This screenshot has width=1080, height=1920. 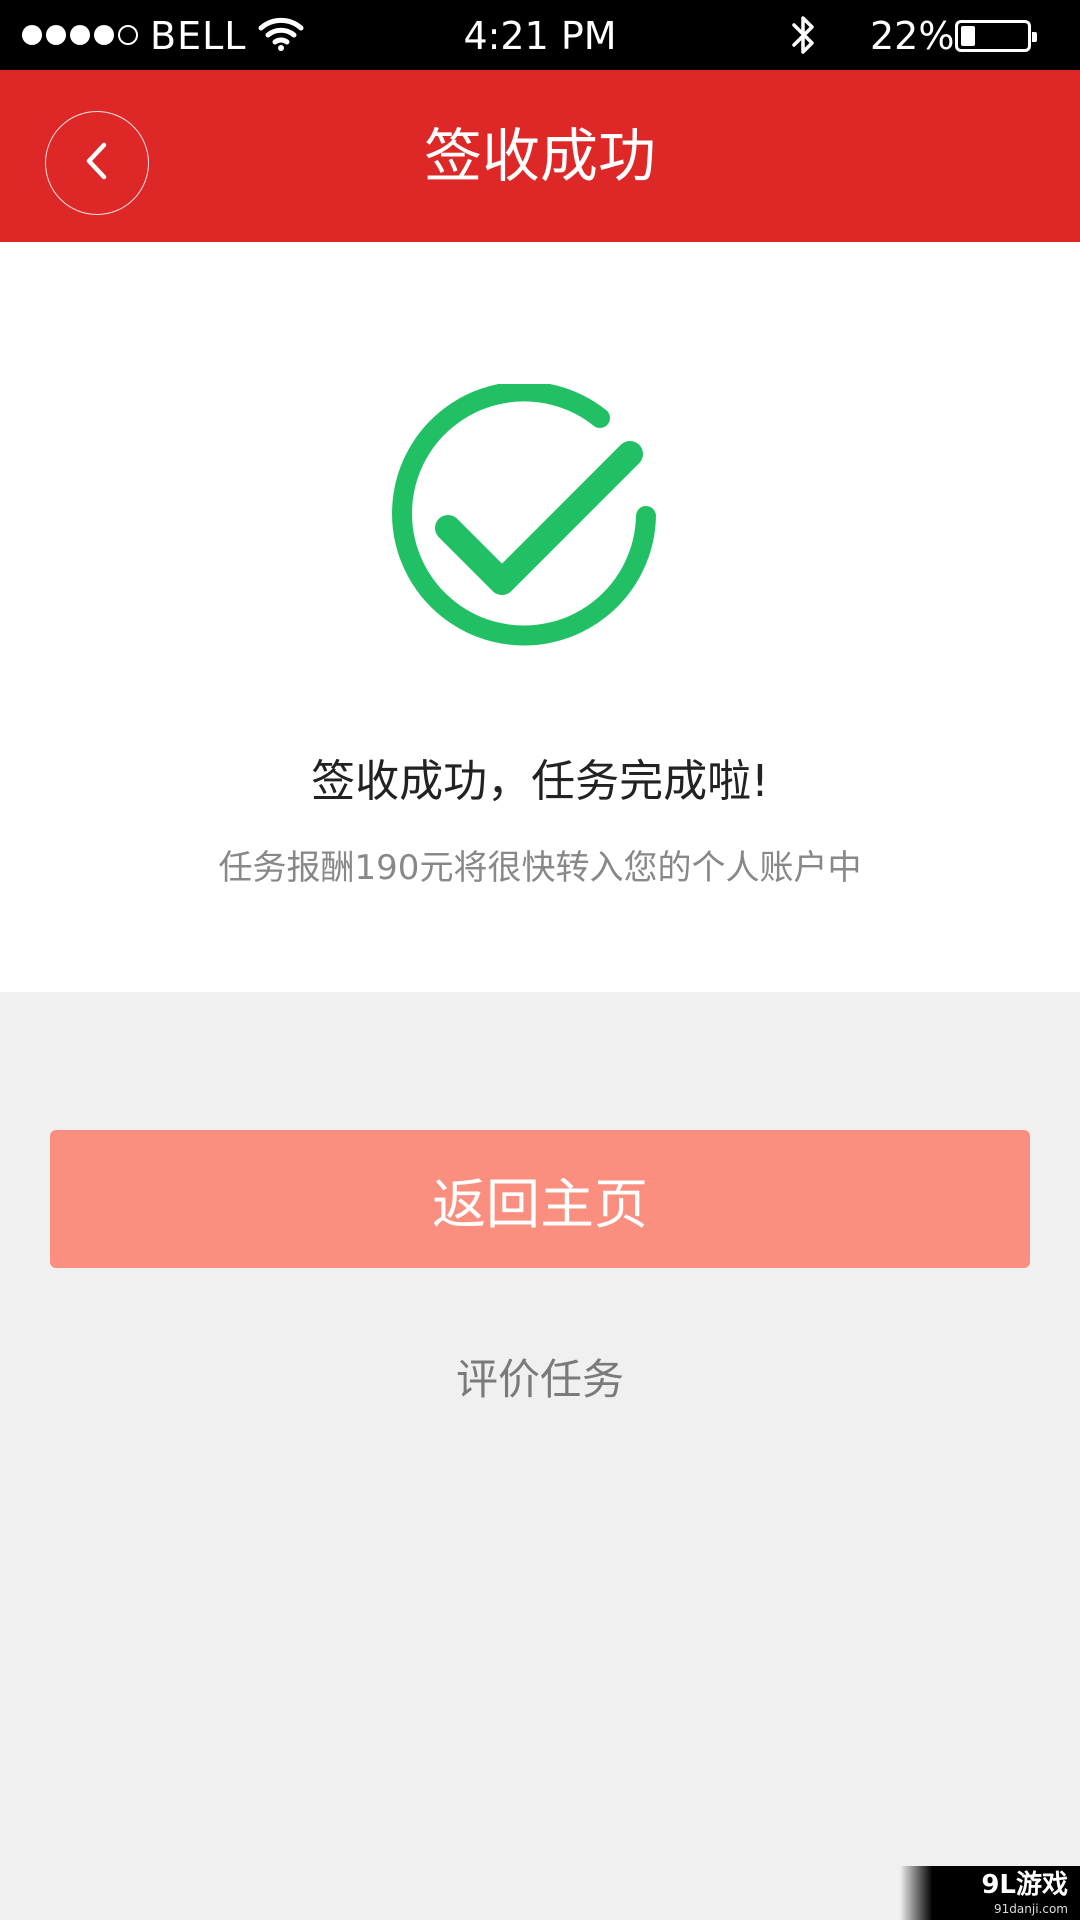 I want to click on battery-percent: 22%, so click(x=912, y=36).